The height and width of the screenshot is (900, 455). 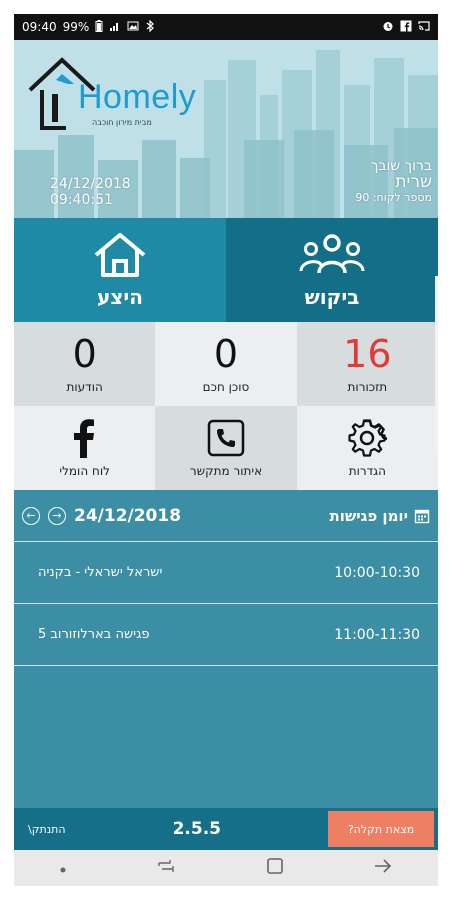 I want to click on offer-label: היצע, so click(x=119, y=297).